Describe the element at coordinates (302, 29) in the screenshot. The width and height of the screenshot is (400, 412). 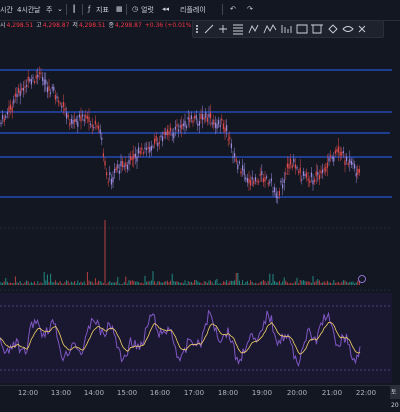
I see `rectangle-tool-icon` at that location.